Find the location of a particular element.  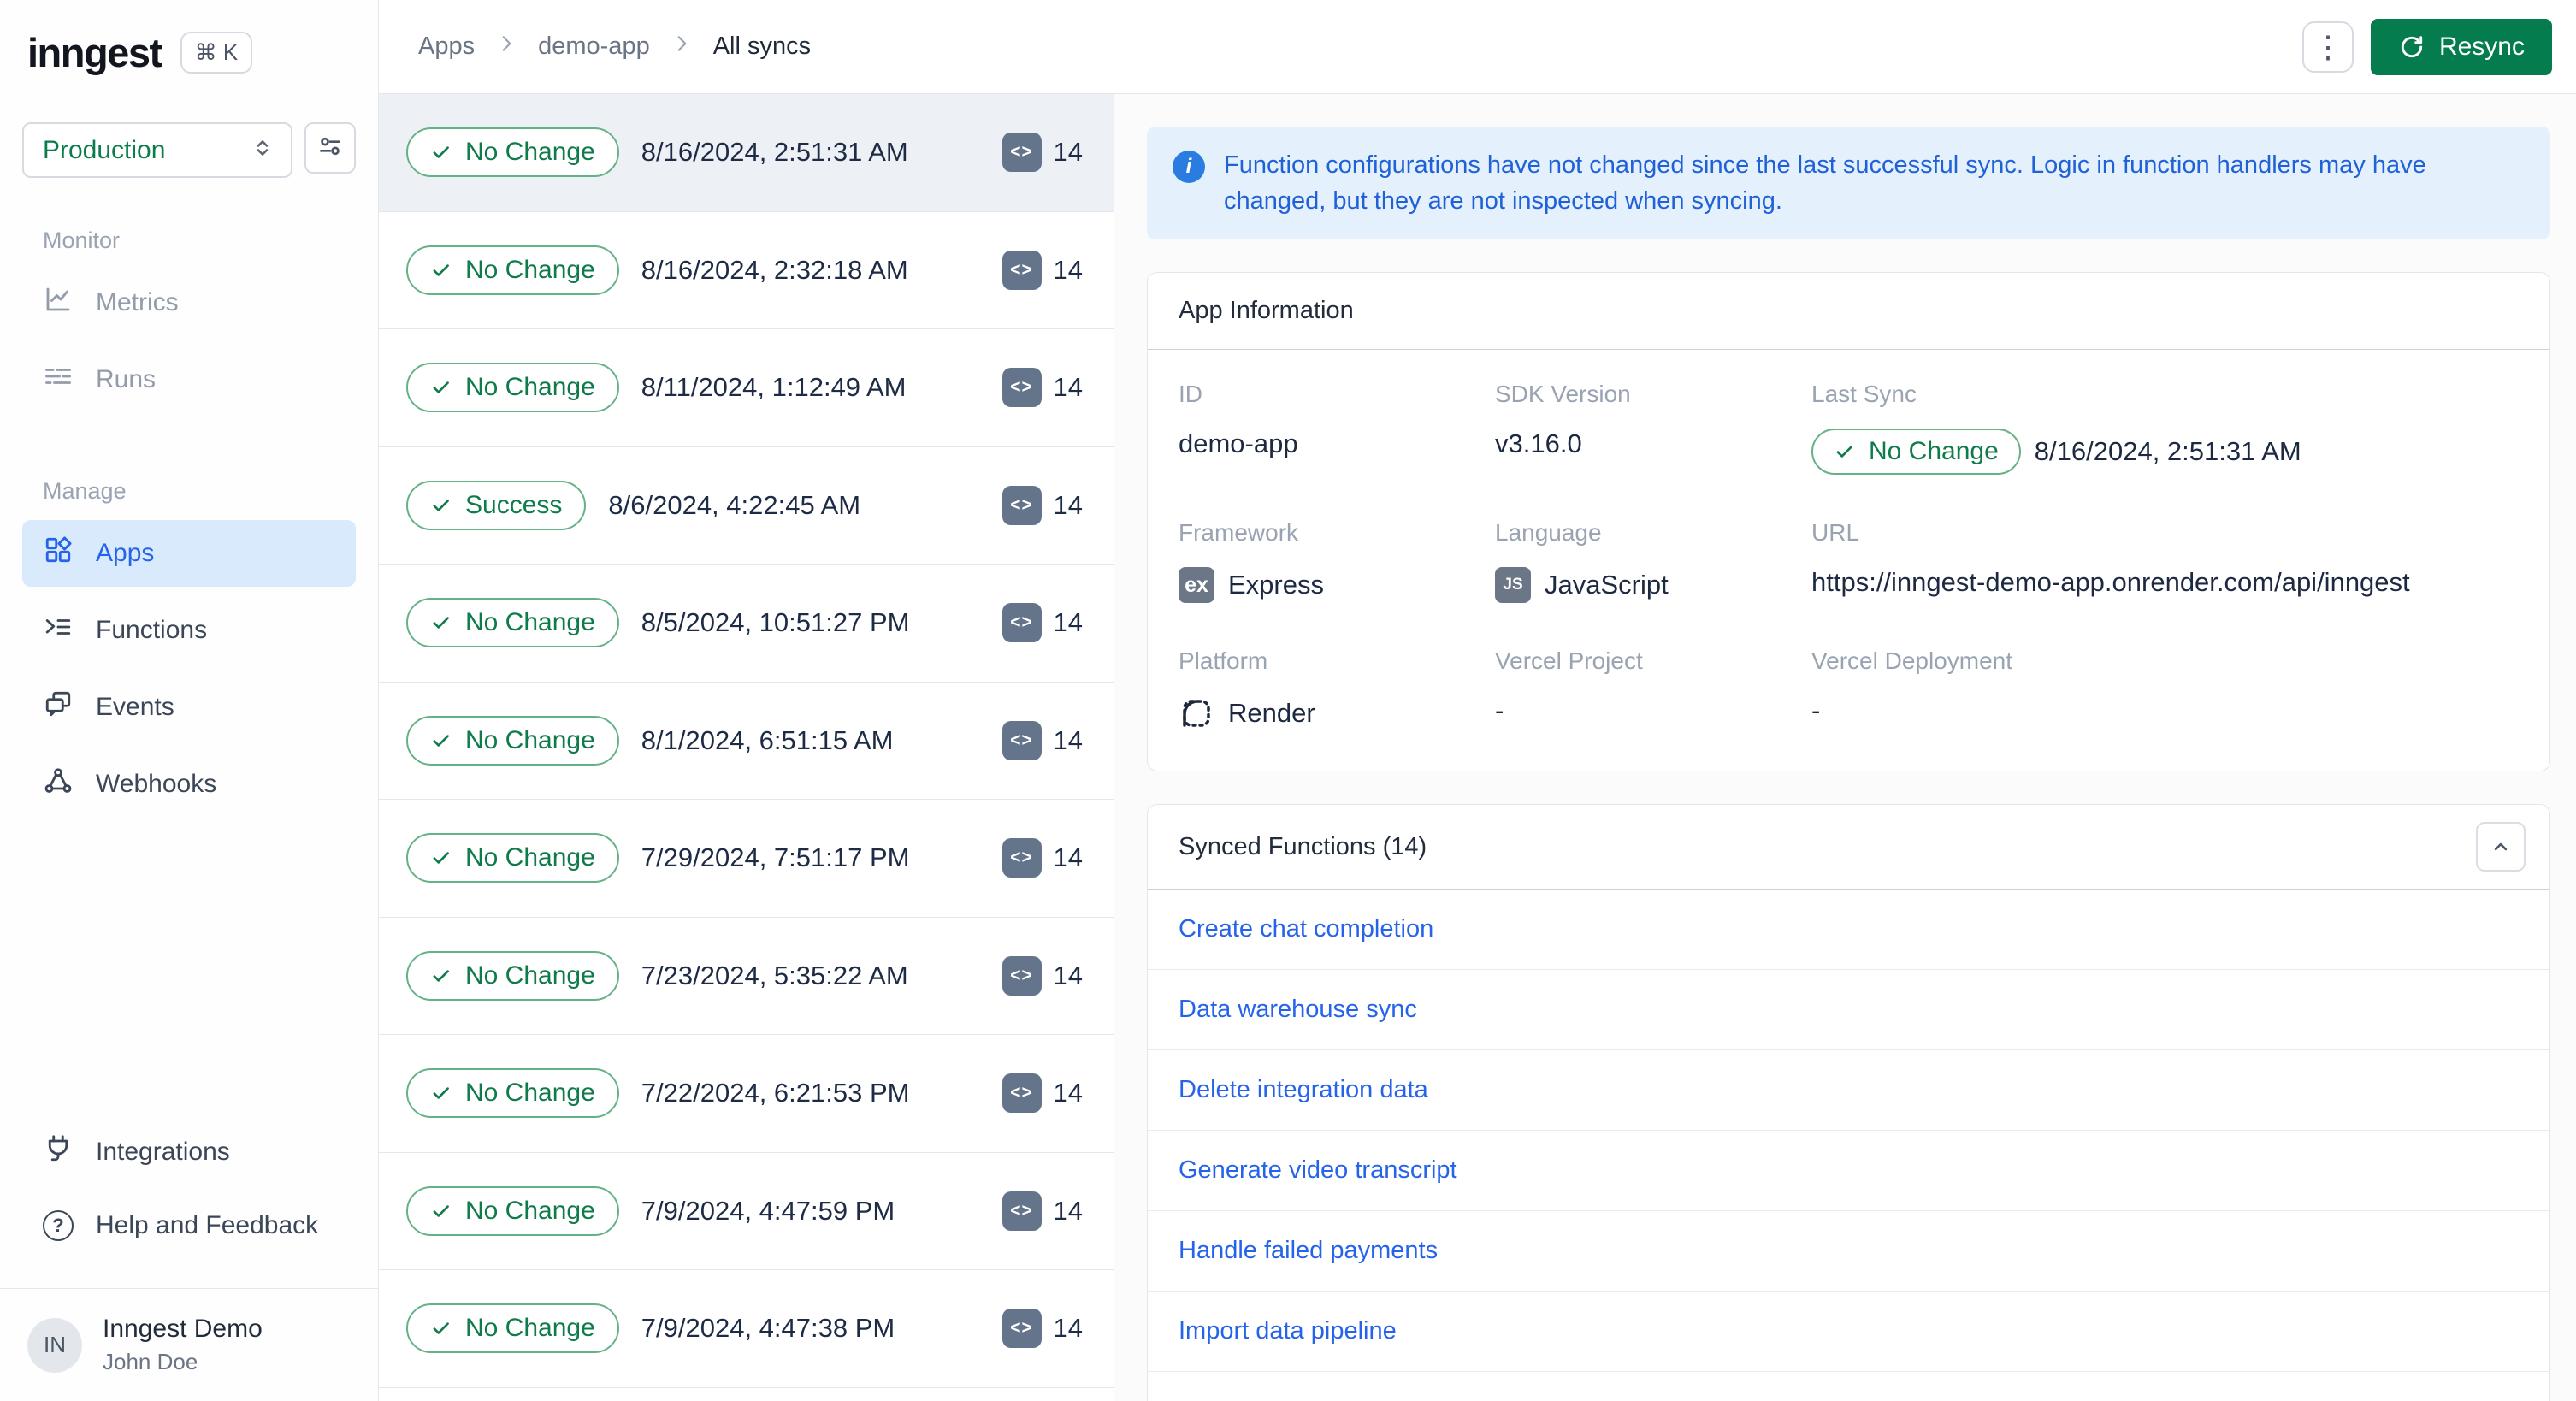

sync-row: No Change 8/5/2024, 10:51:27 PM <> 14 is located at coordinates (746, 624).